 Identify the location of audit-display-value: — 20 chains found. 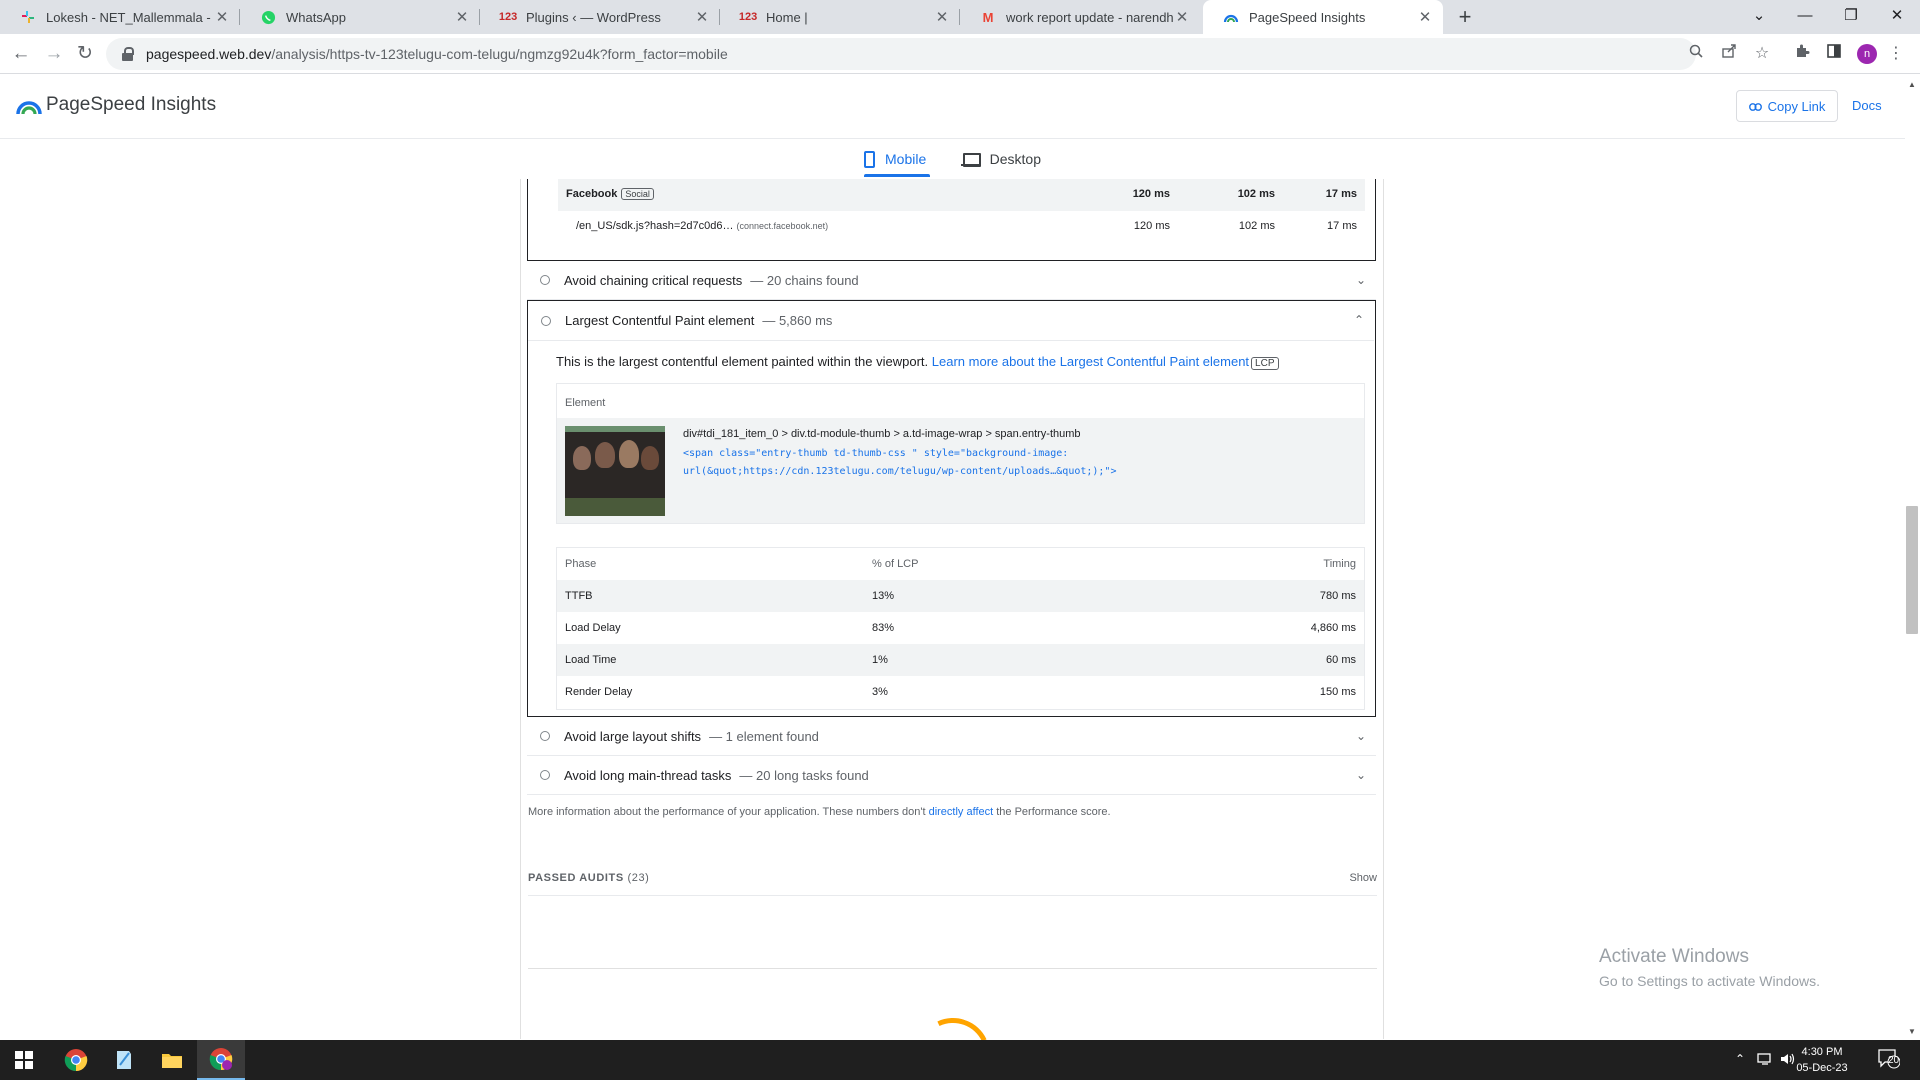
(804, 280).